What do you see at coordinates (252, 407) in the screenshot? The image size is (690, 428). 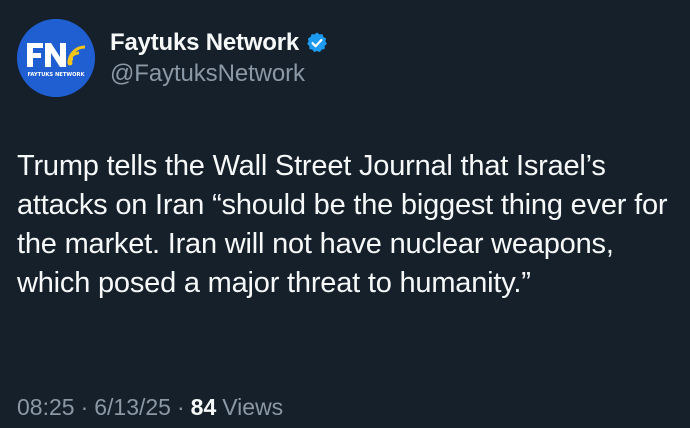 I see `views-label: Views` at bounding box center [252, 407].